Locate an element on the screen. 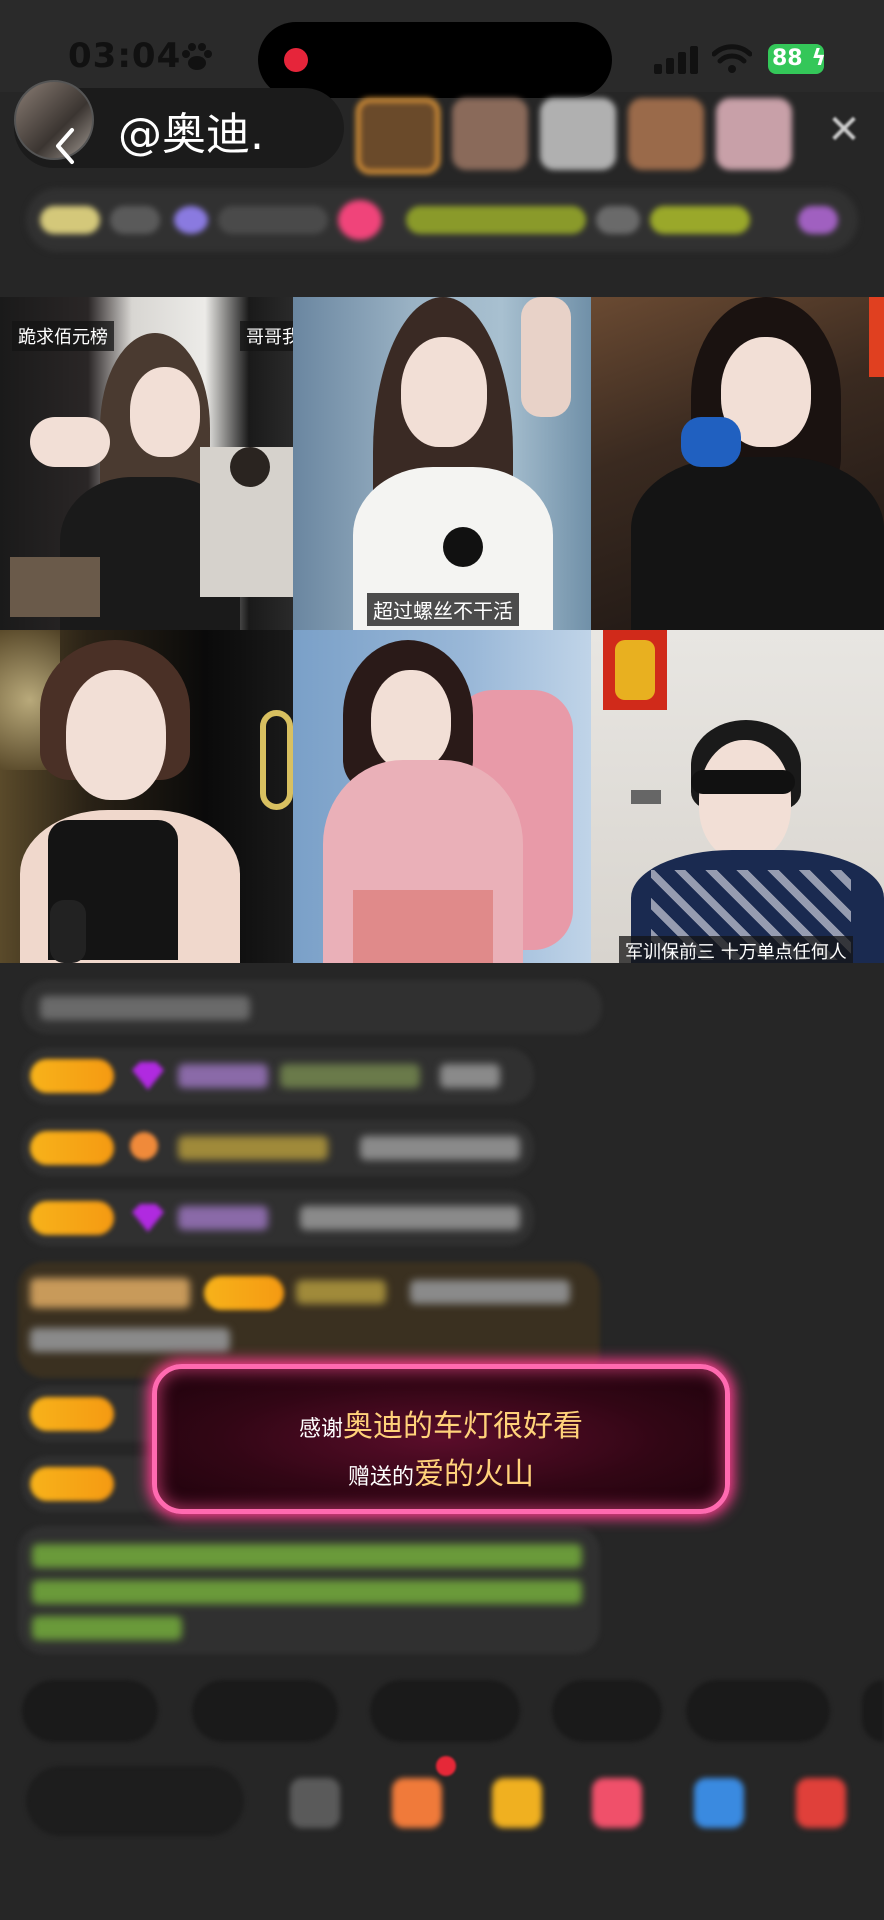  status-time: 03:04 is located at coordinates (125, 56).